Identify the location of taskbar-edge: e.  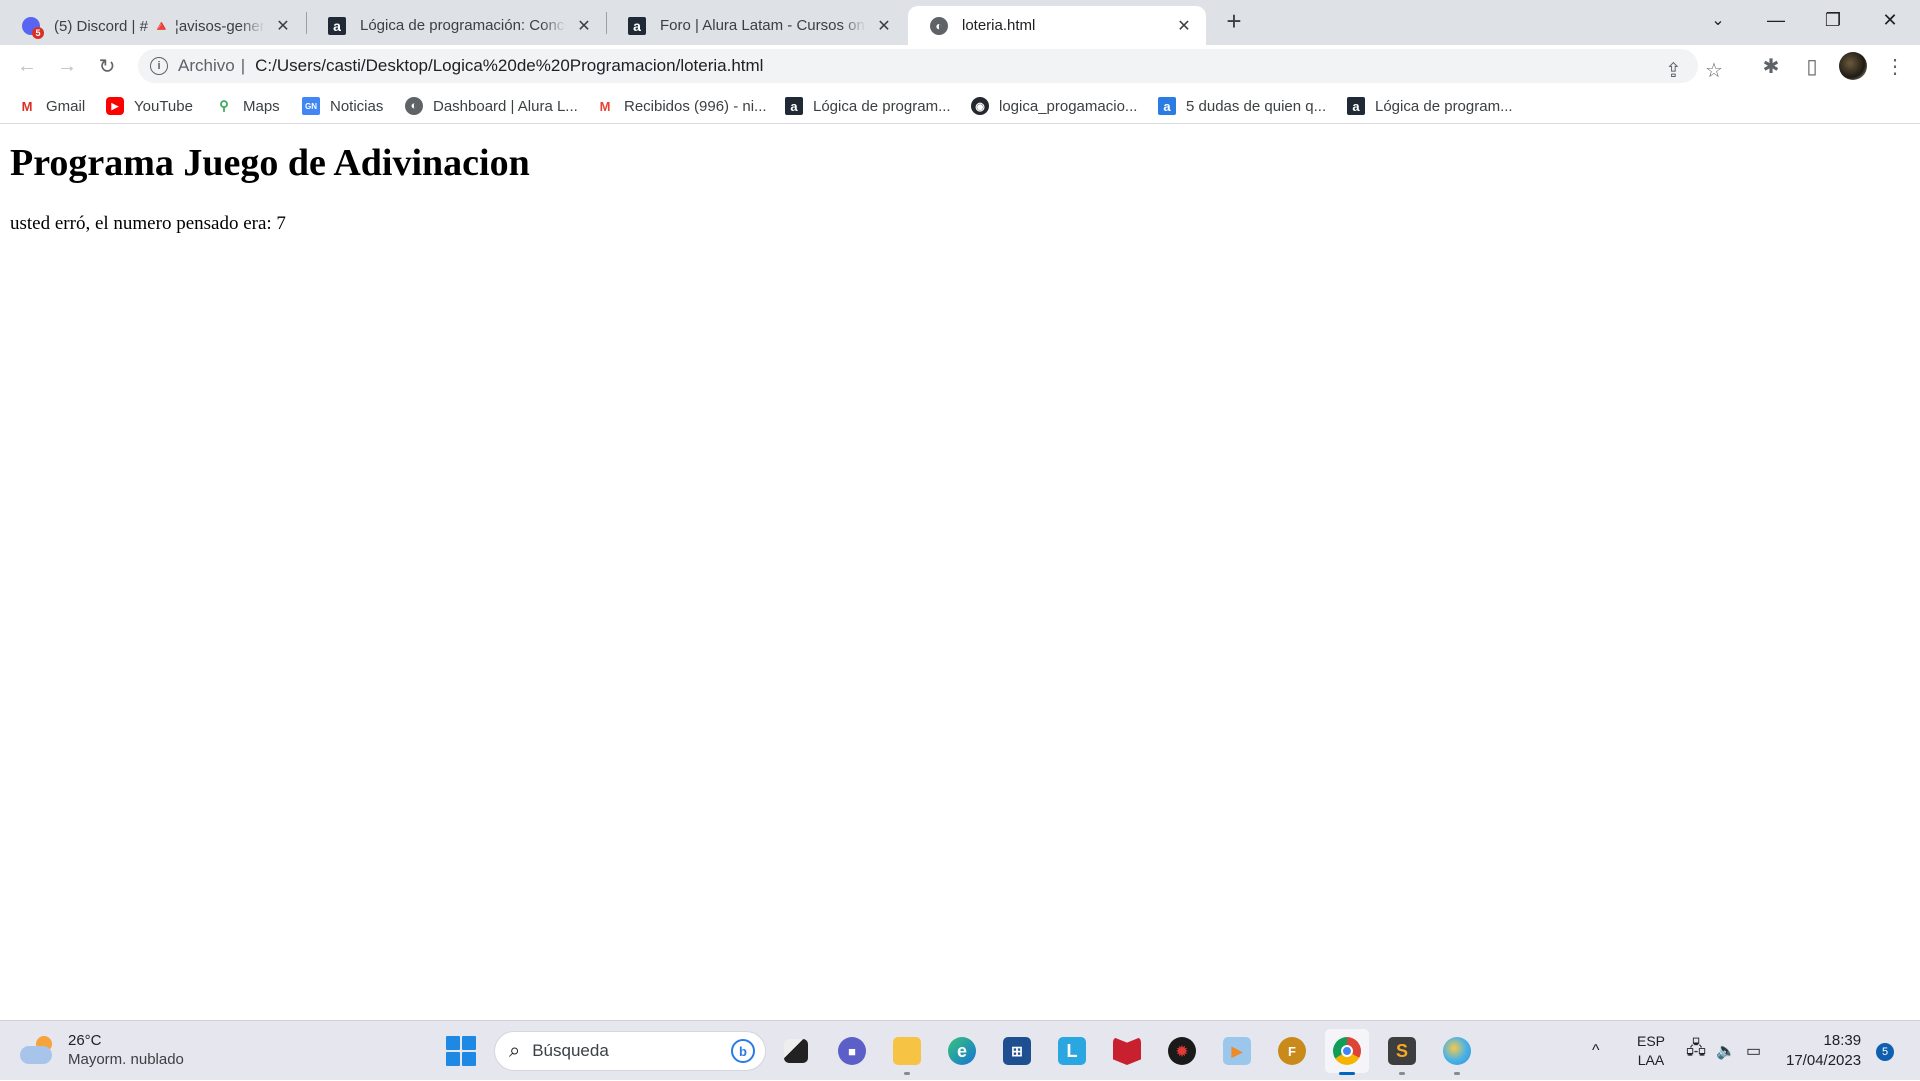
(962, 1051).